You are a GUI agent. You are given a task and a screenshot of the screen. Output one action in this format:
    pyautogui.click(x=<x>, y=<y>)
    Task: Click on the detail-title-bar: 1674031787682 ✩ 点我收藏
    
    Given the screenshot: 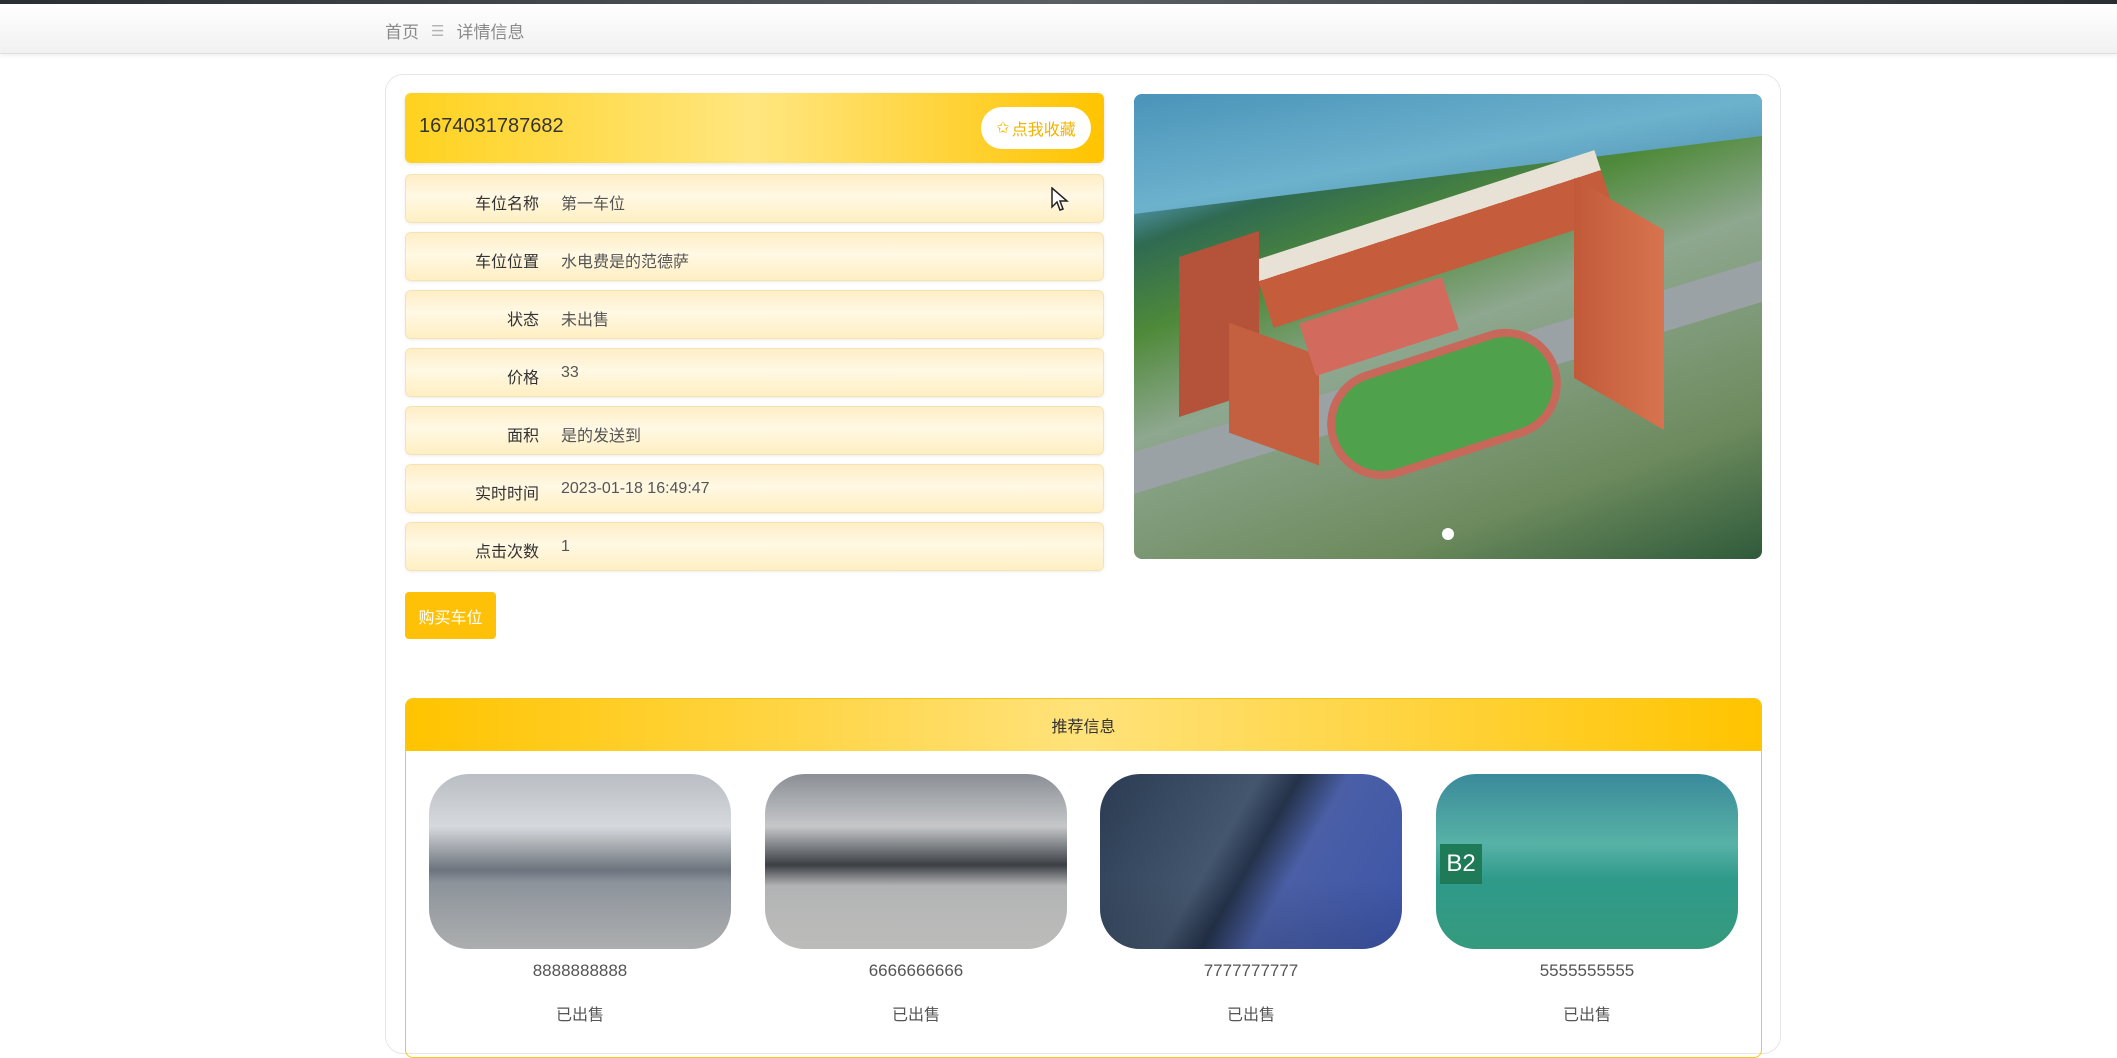 What is the action you would take?
    pyautogui.click(x=754, y=128)
    